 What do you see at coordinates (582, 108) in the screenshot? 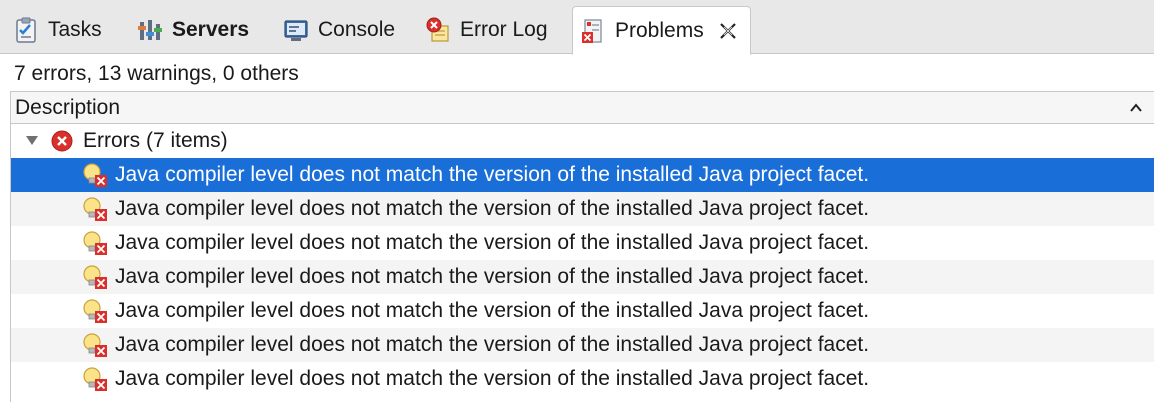
I see `column-header-description: Description` at bounding box center [582, 108].